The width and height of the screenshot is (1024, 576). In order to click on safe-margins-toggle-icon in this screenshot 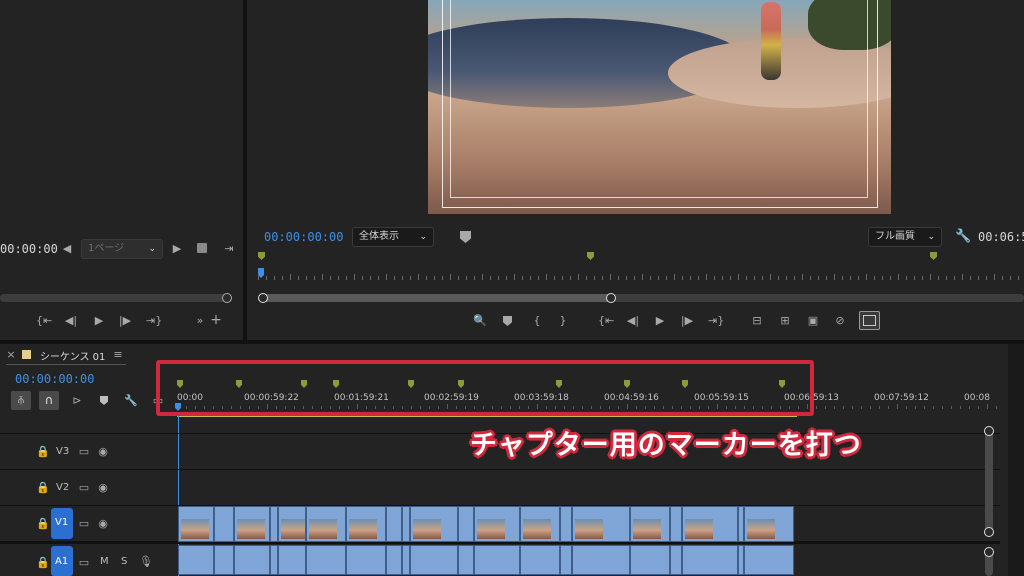, I will do `click(869, 320)`.